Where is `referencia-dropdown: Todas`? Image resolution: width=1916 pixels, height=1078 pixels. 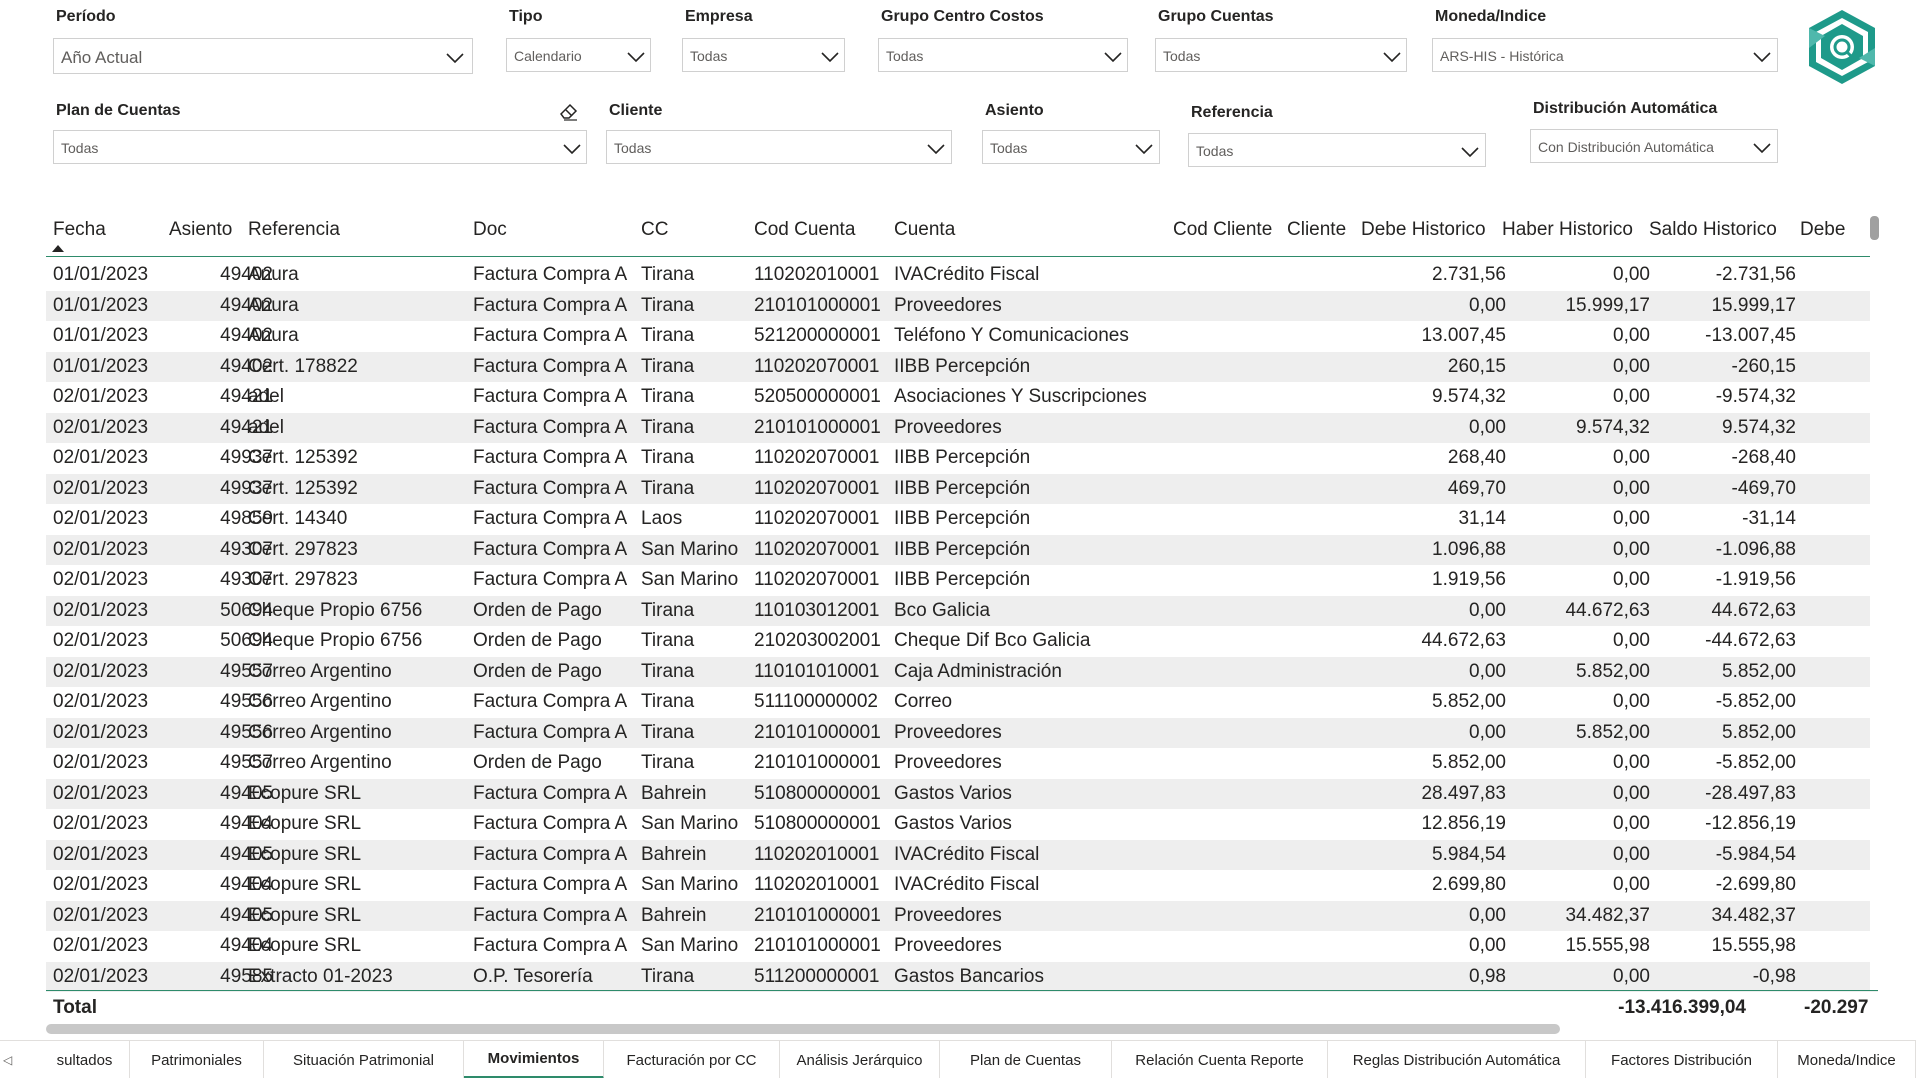 referencia-dropdown: Todas is located at coordinates (1337, 150).